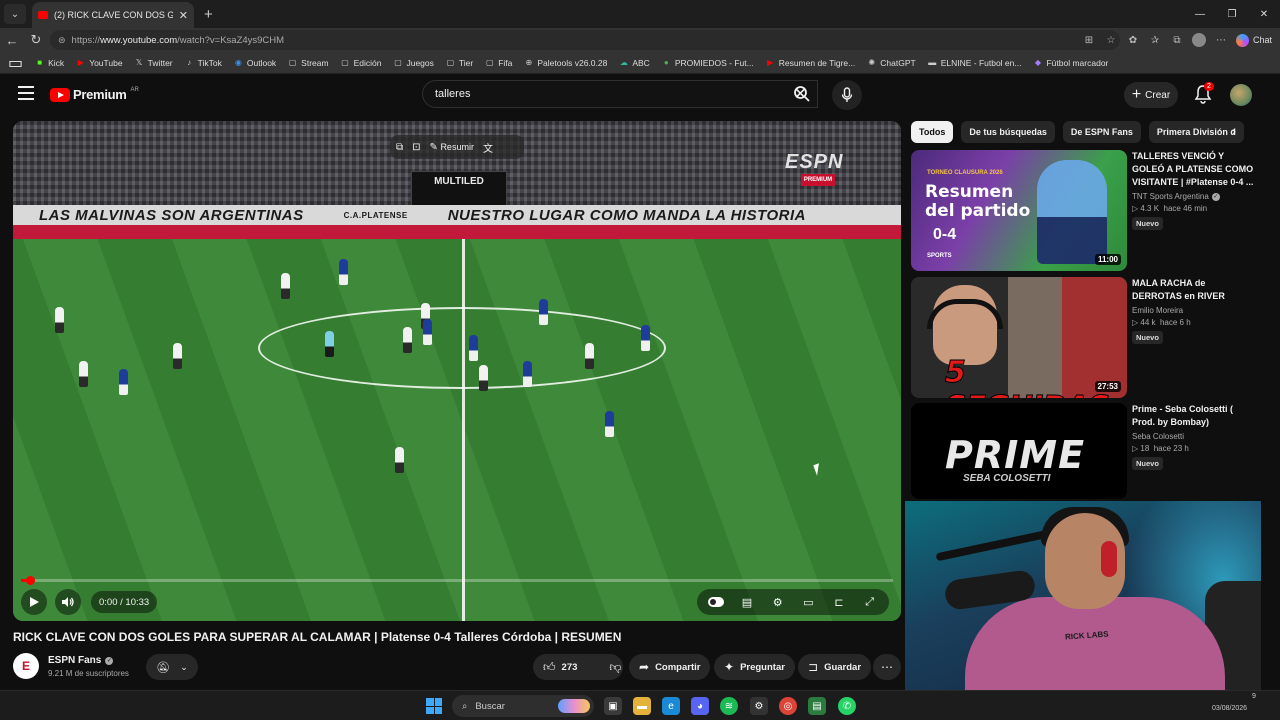 This screenshot has height=720, width=1280. What do you see at coordinates (457, 580) in the screenshot?
I see `progress-bar` at bounding box center [457, 580].